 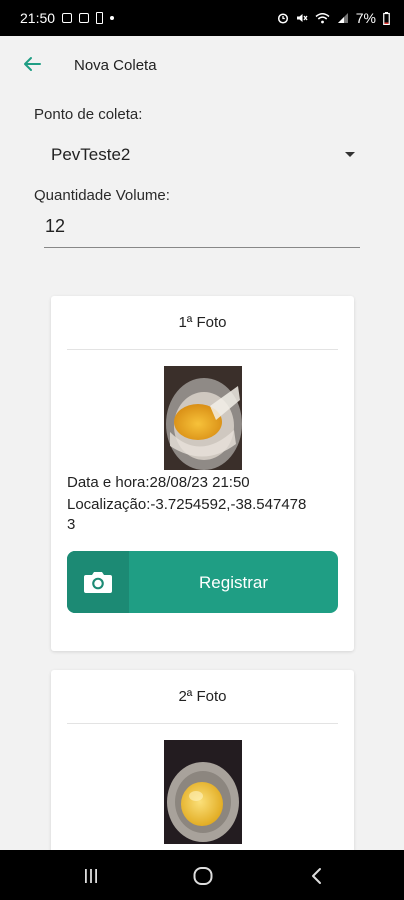 I want to click on volume-field: 12, so click(x=202, y=226).